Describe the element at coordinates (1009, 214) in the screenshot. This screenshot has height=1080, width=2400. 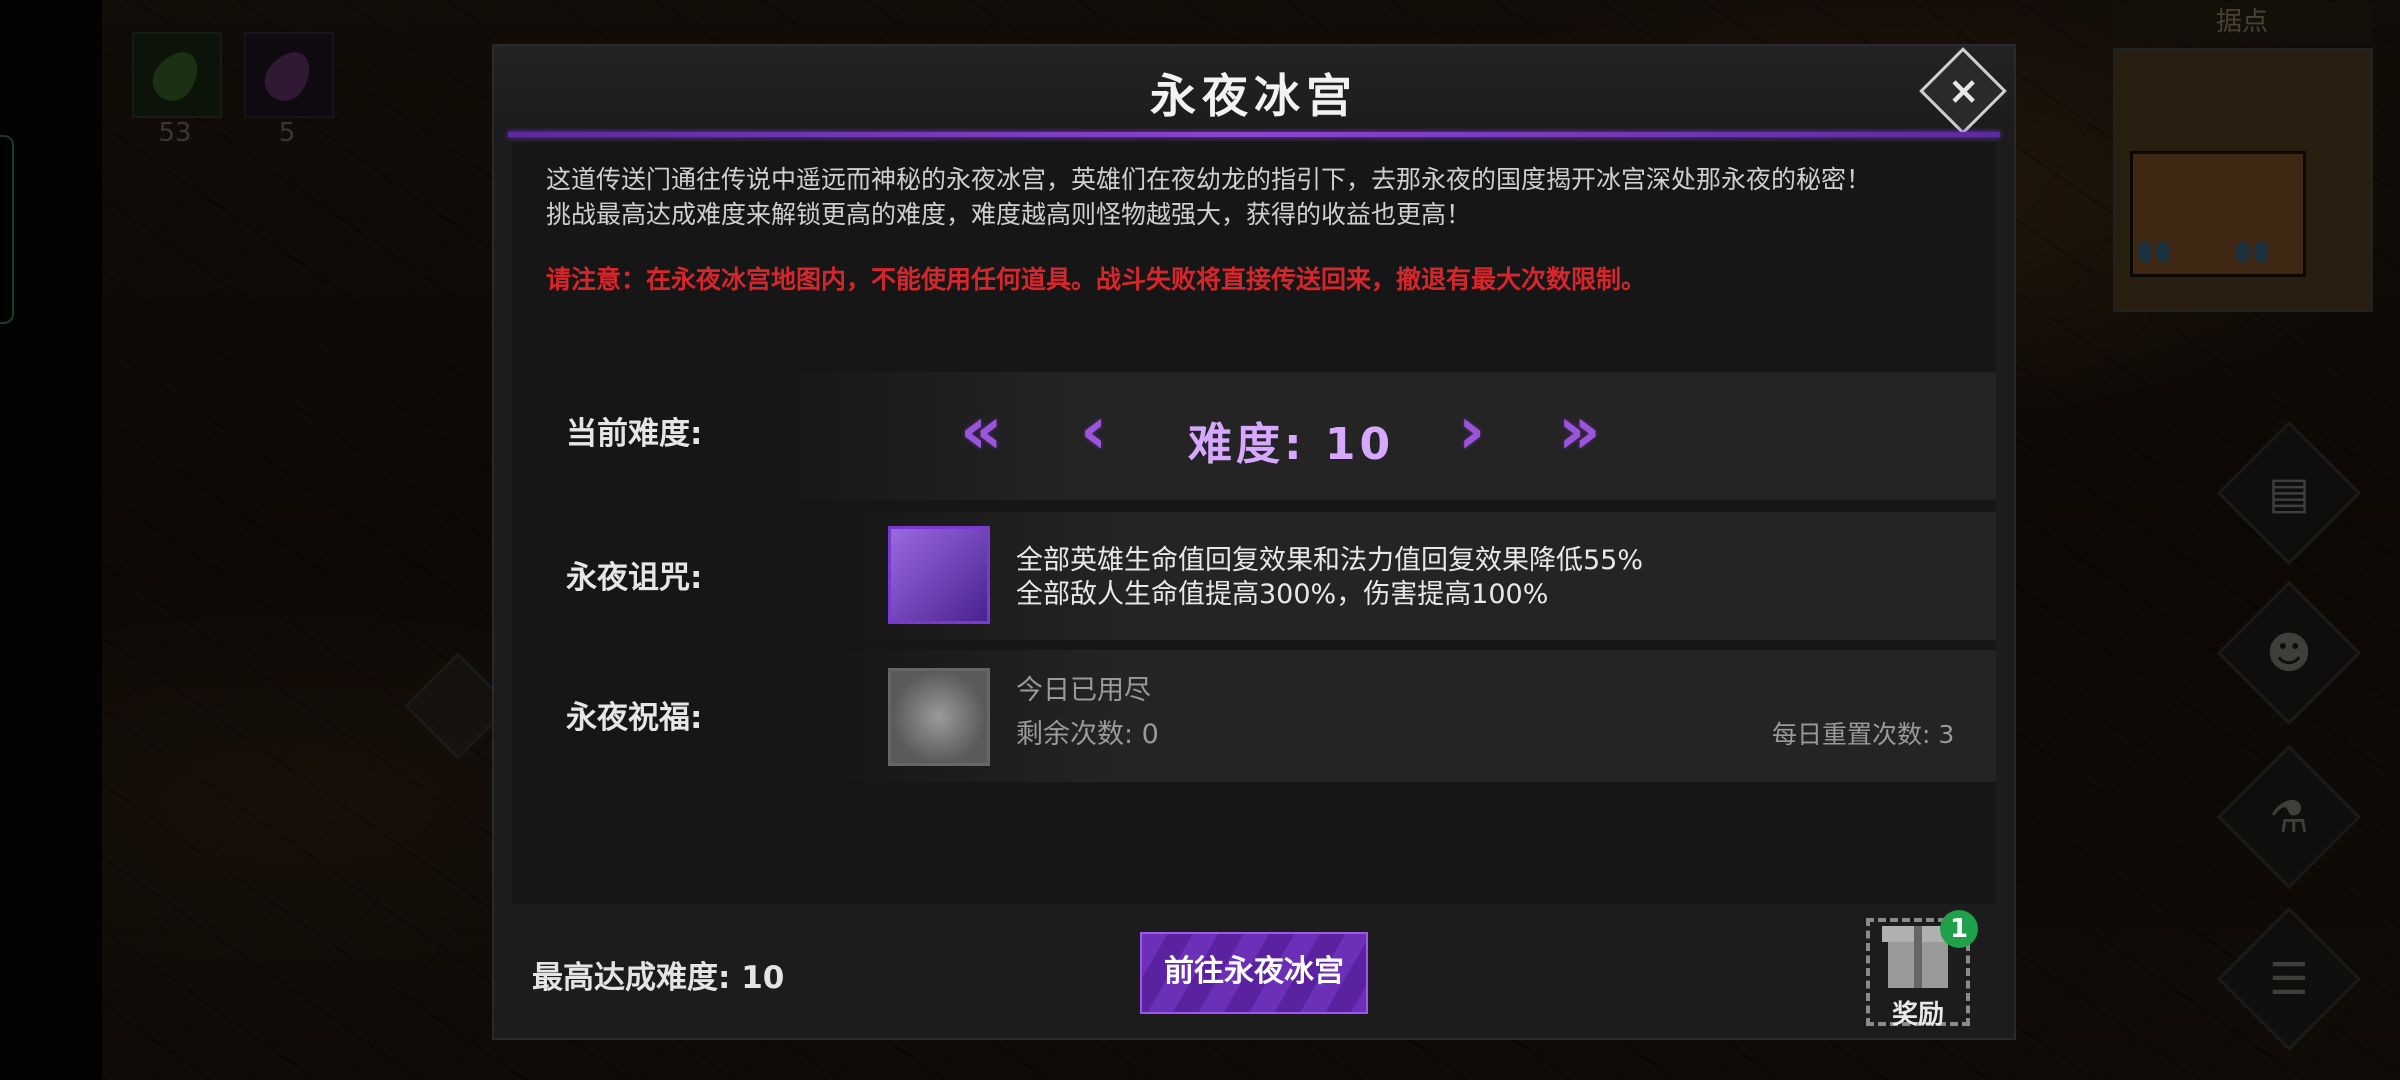
I see `description-line-2: 挑战最高达成难度来解锁更高的难度，难度越高则怪物越强大，获得的收益也更高！` at that location.